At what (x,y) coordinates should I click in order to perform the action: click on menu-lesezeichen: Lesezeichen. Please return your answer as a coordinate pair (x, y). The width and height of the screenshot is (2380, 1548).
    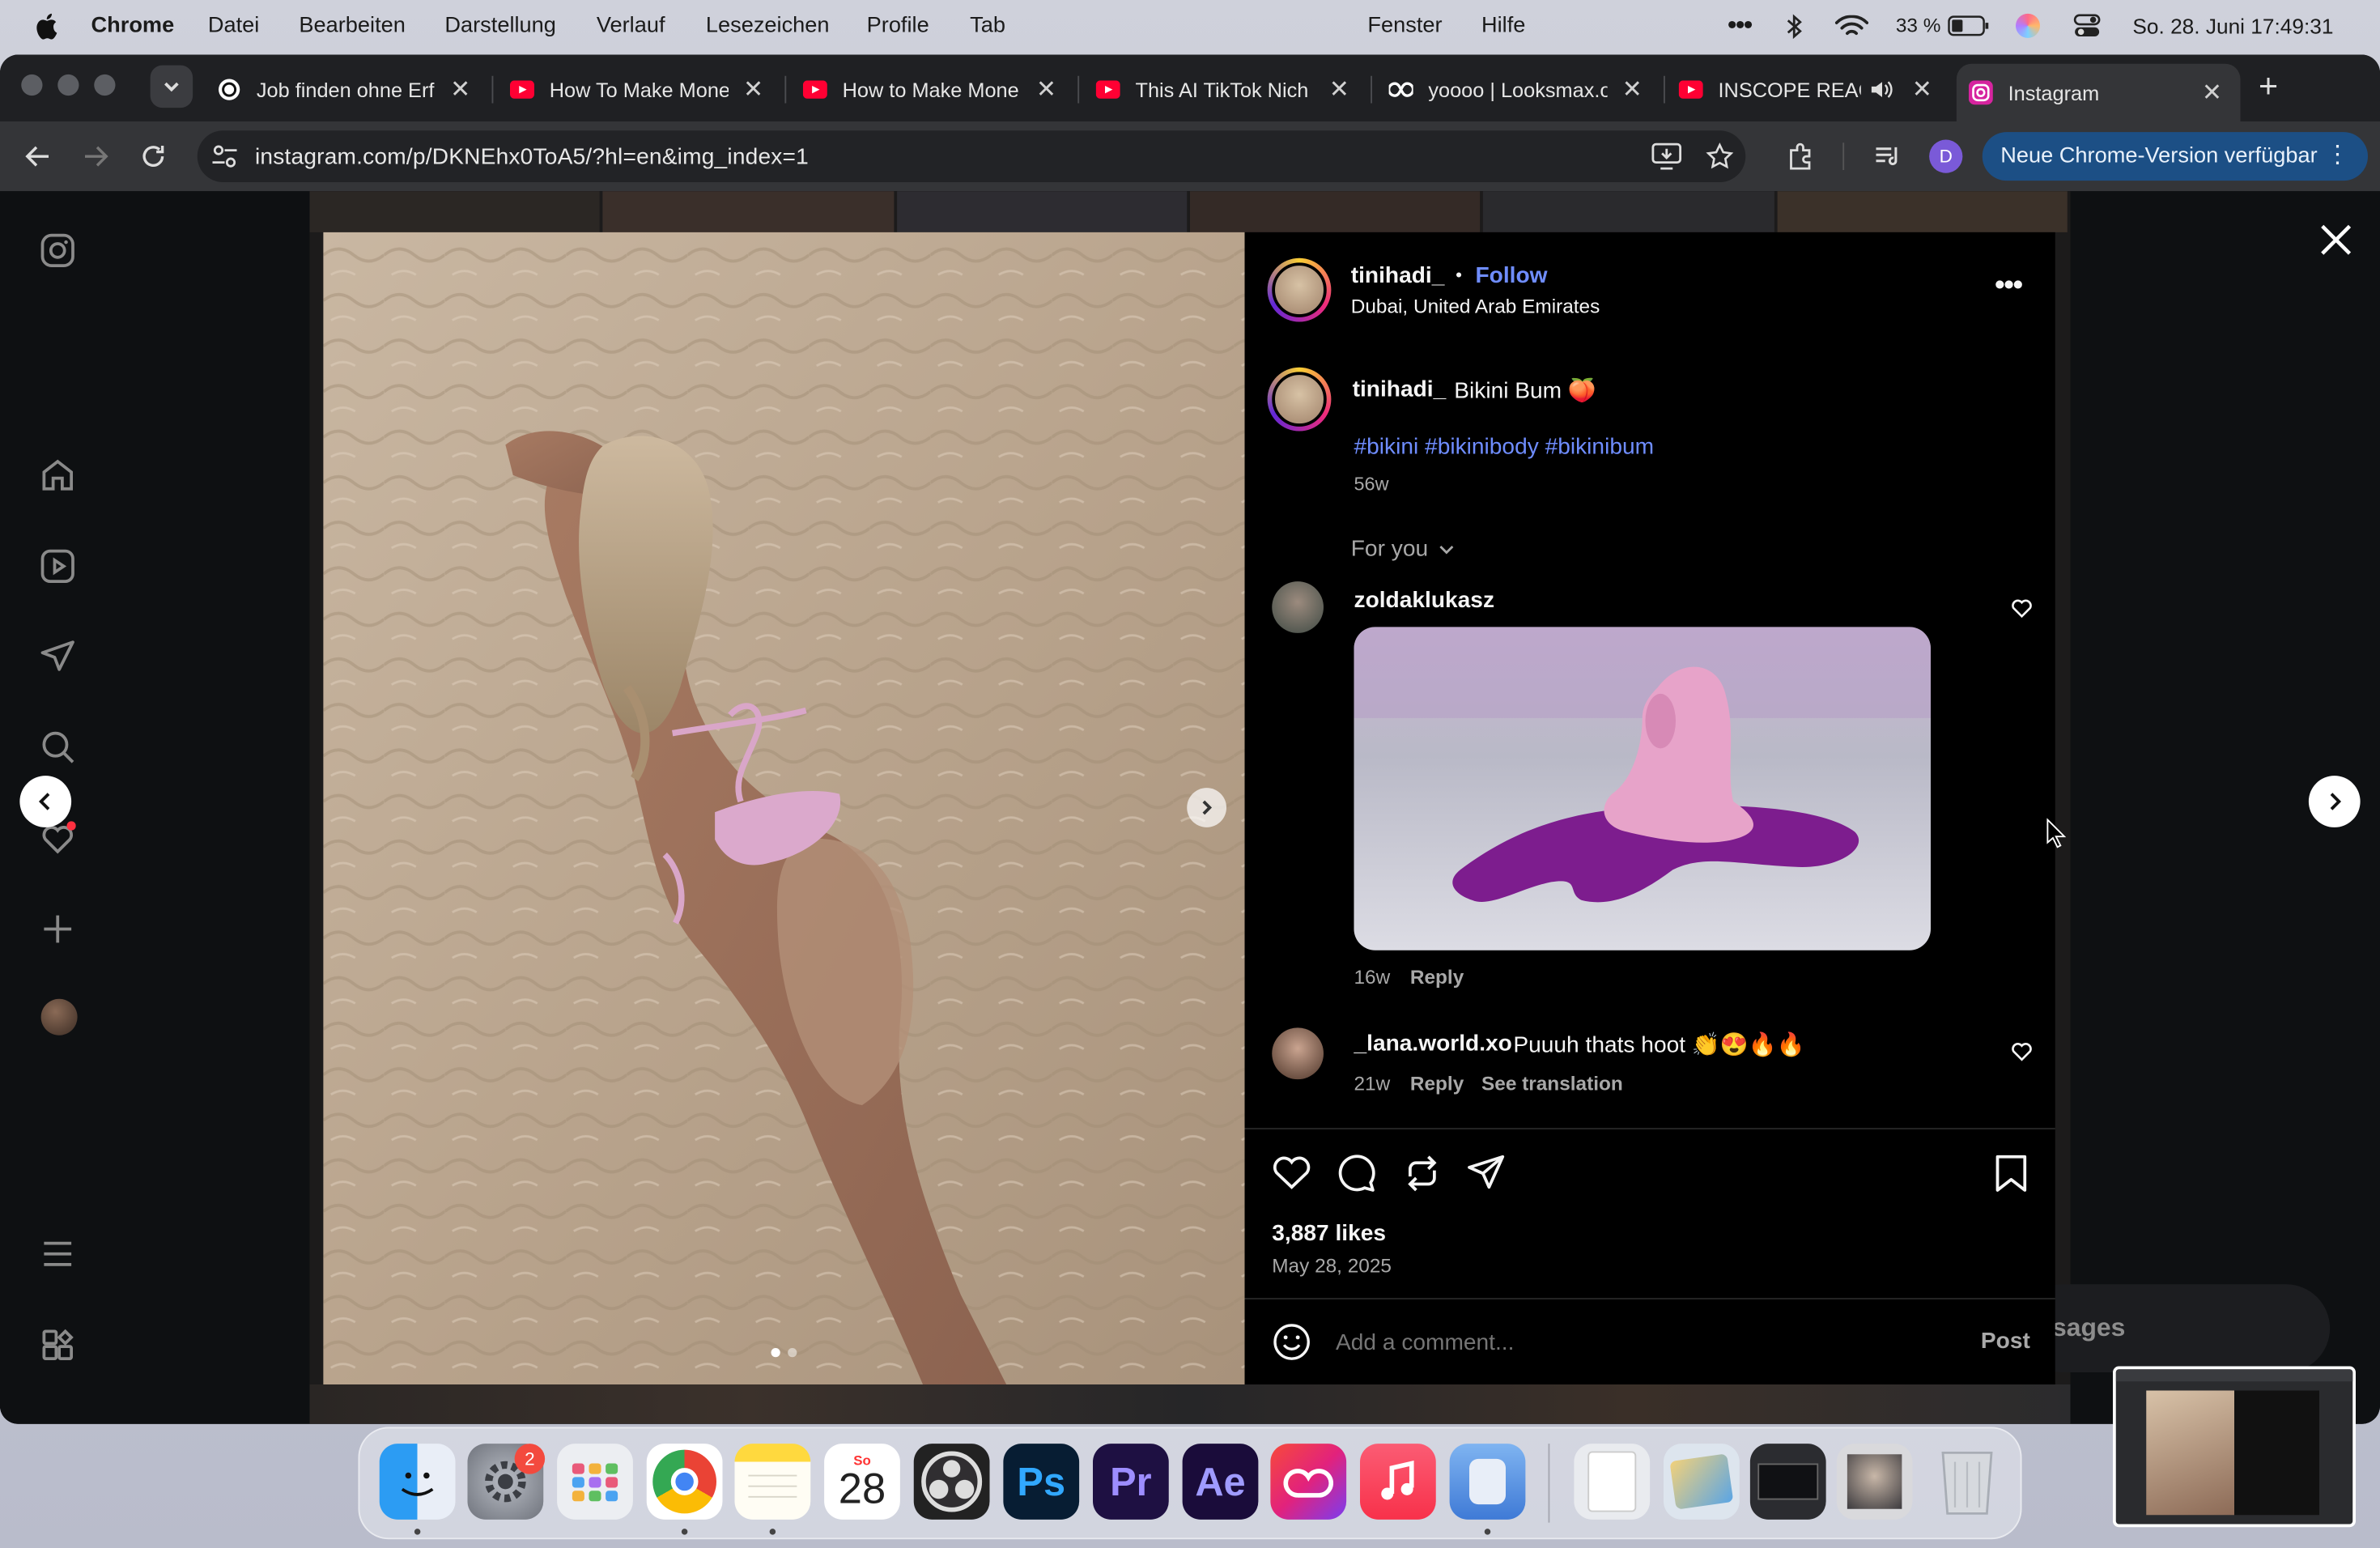
    Looking at the image, I should click on (768, 26).